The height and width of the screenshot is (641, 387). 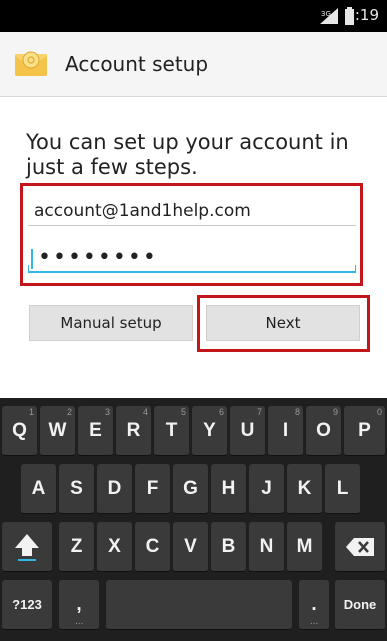 I want to click on shift-key, so click(x=27, y=547).